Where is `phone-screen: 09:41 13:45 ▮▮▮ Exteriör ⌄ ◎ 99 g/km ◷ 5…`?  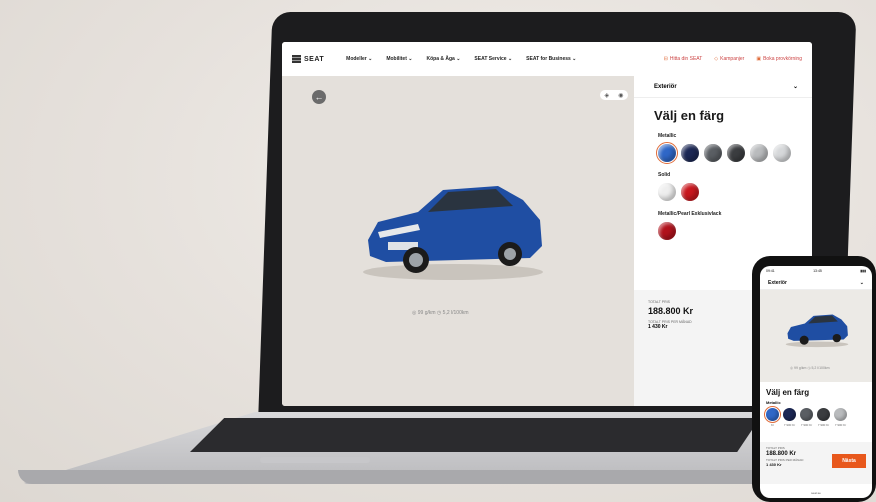 phone-screen: 09:41 13:45 ▮▮▮ Exteriör ⌄ ◎ 99 g/km ◷ 5… is located at coordinates (816, 382).